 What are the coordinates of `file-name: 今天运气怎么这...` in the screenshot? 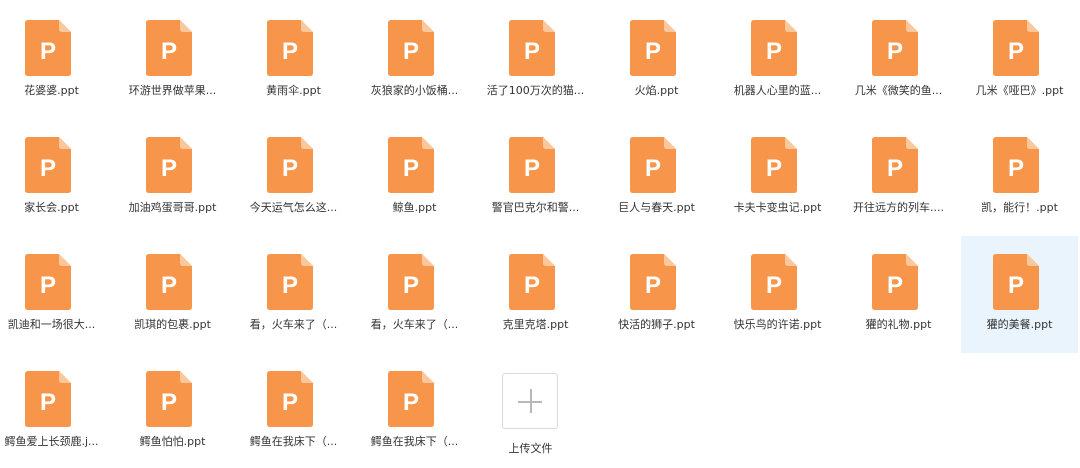 It's located at (293, 207).